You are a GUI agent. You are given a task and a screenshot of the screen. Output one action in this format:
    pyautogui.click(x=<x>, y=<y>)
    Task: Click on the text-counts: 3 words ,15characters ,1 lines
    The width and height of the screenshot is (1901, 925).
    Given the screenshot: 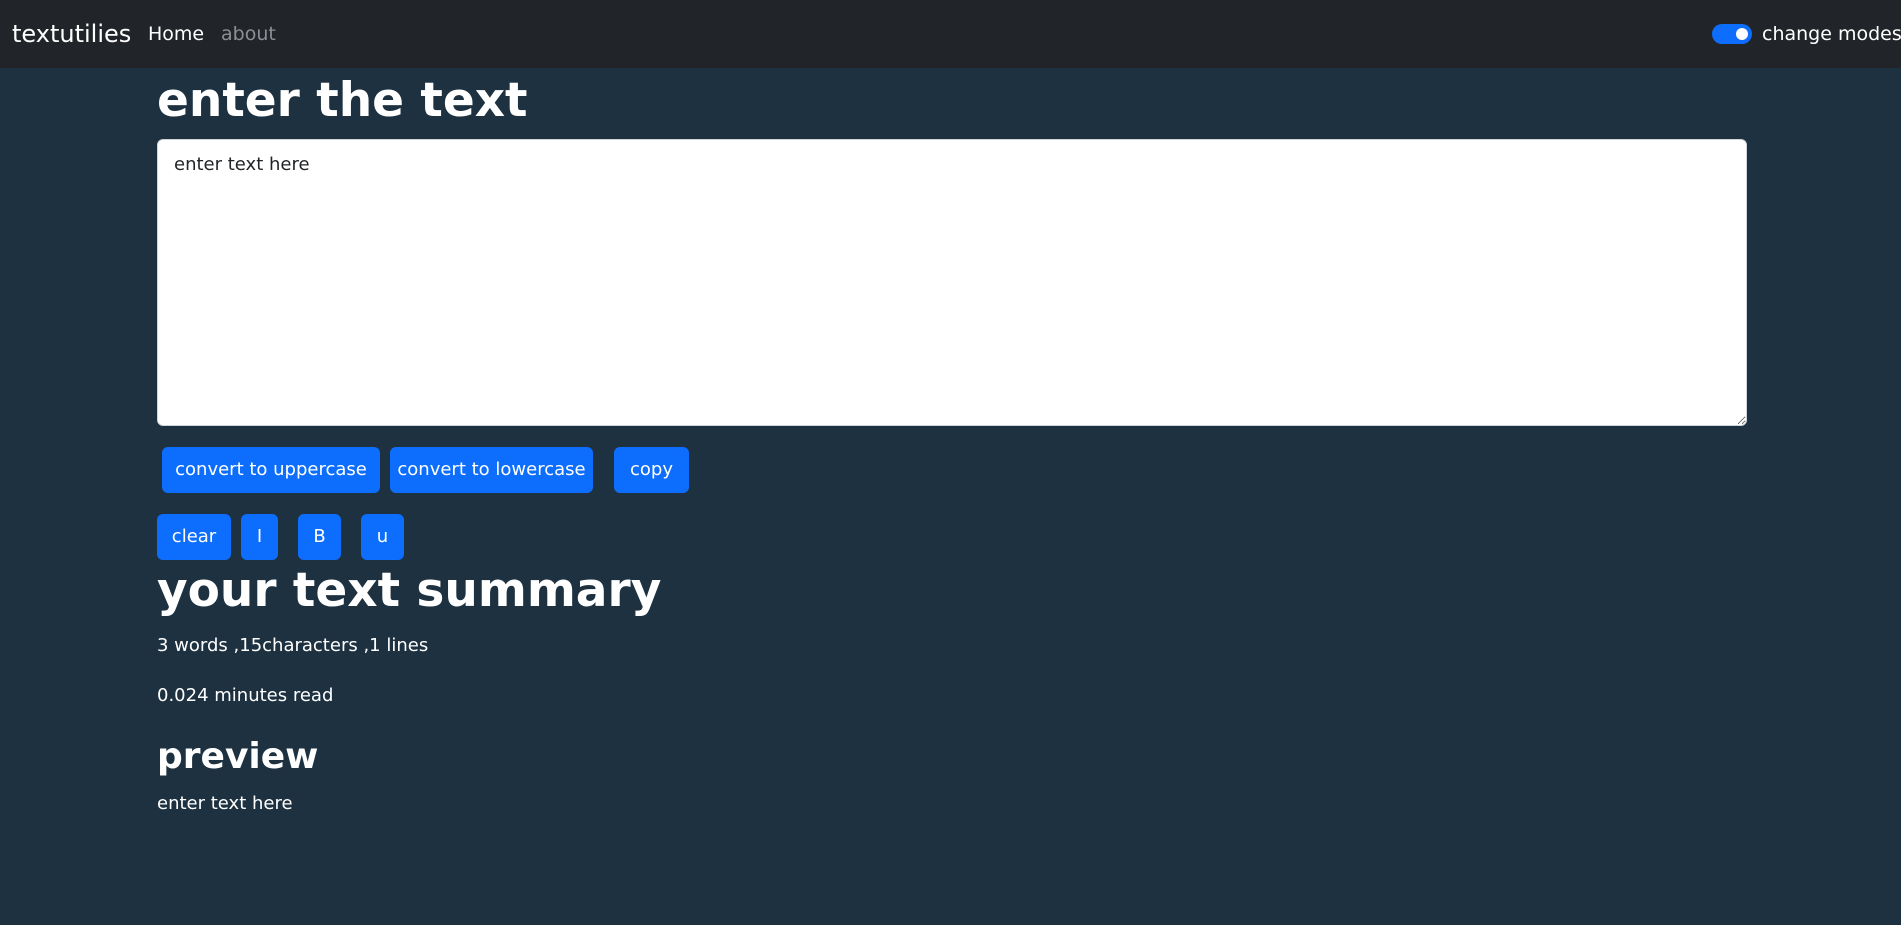 What is the action you would take?
    pyautogui.click(x=293, y=645)
    